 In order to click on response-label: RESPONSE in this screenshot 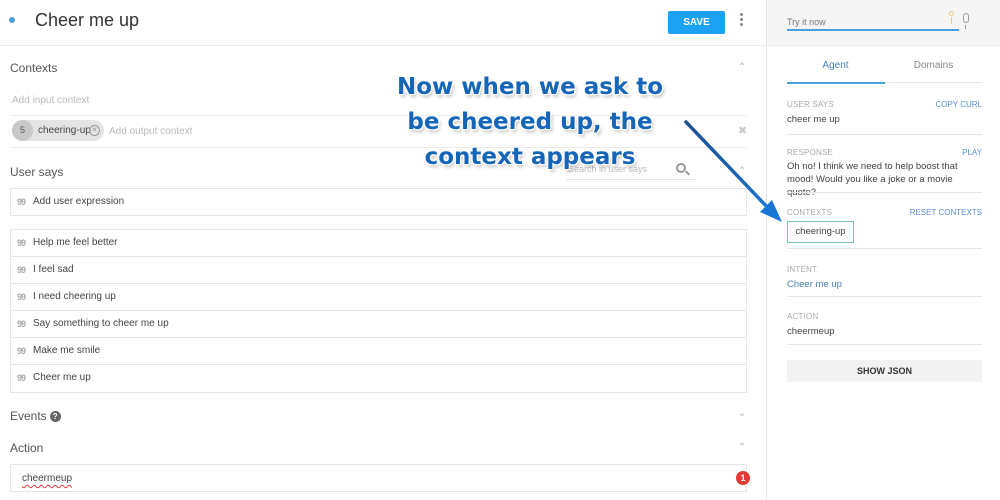, I will do `click(810, 152)`.